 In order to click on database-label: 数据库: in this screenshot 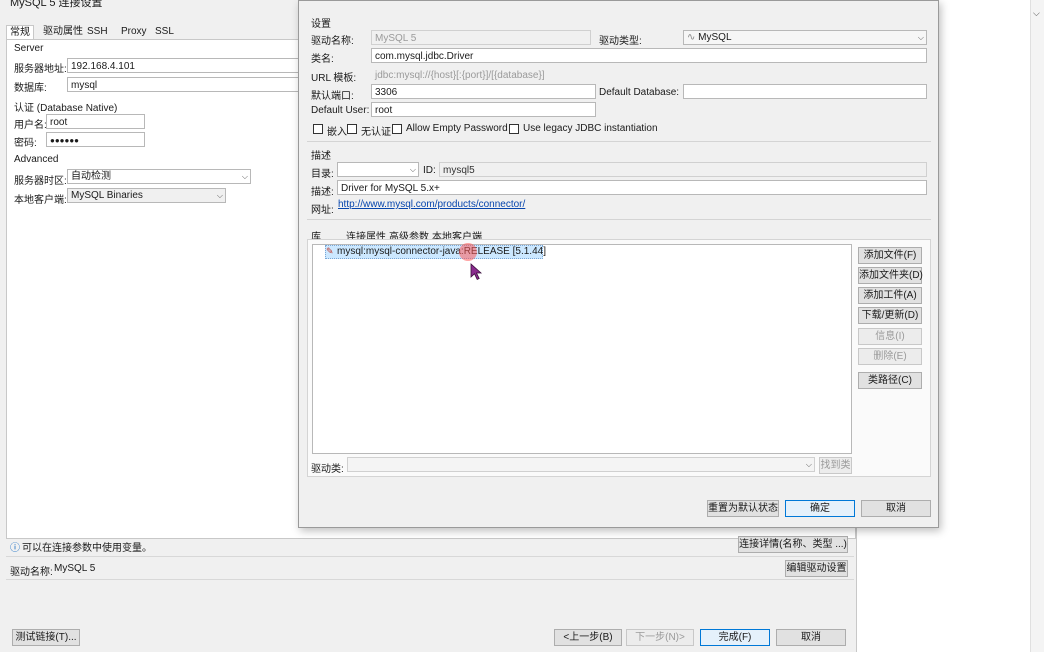, I will do `click(30, 88)`.